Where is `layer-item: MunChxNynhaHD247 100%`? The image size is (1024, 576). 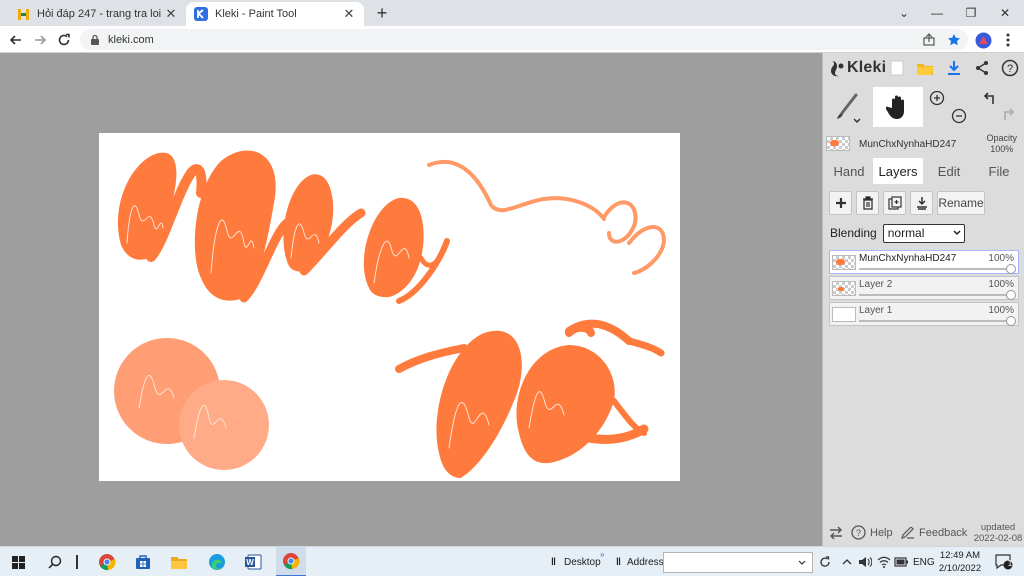
layer-item: MunChxNynhaHD247 100% is located at coordinates (924, 262).